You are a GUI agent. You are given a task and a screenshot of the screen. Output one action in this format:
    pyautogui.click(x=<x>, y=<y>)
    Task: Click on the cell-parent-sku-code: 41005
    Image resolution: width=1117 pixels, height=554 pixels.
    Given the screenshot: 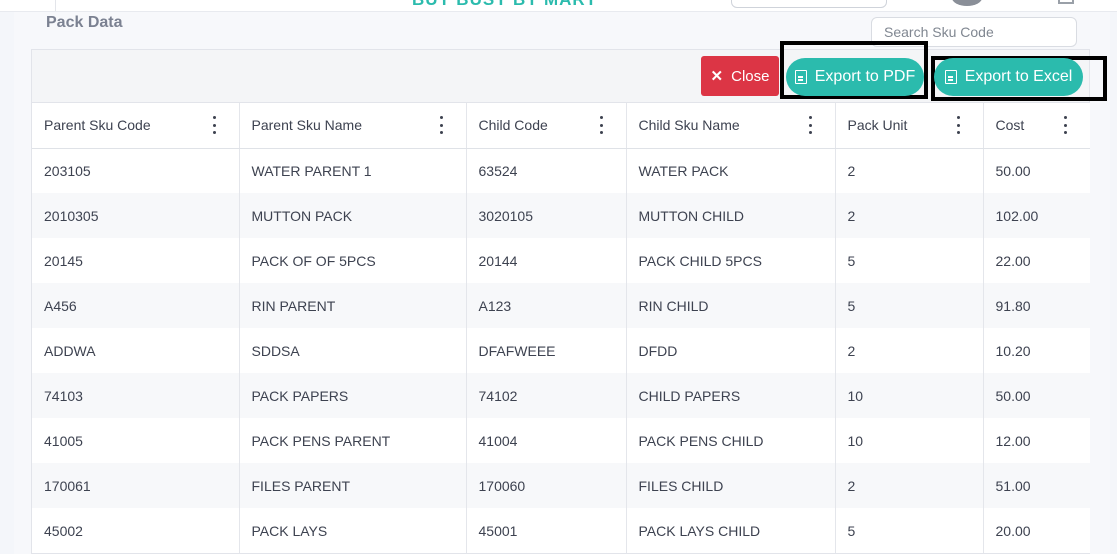 What is the action you would take?
    pyautogui.click(x=136, y=440)
    